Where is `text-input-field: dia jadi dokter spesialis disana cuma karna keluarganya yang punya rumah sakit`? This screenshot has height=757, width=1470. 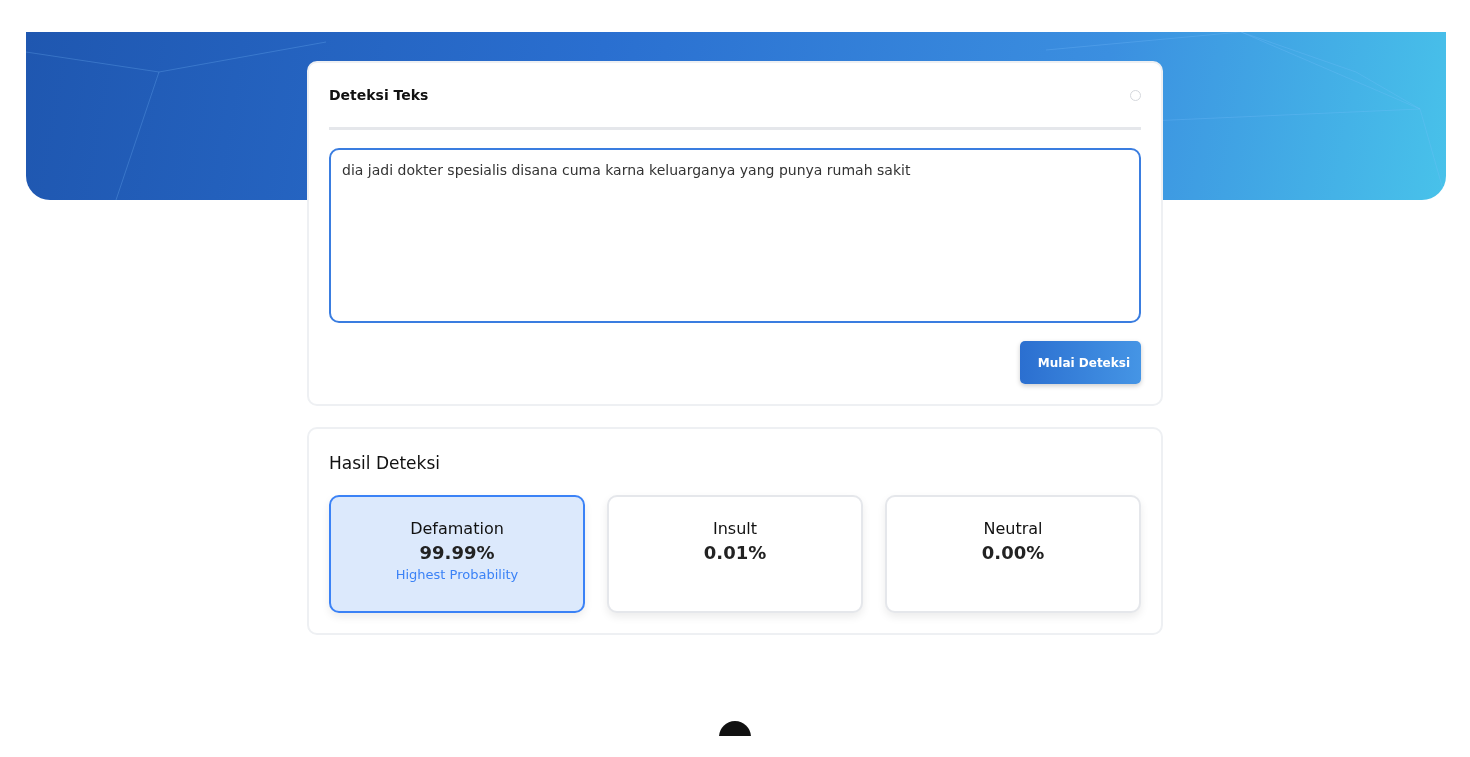 text-input-field: dia jadi dokter spesialis disana cuma karna keluarganya yang punya rumah sakit is located at coordinates (735, 235).